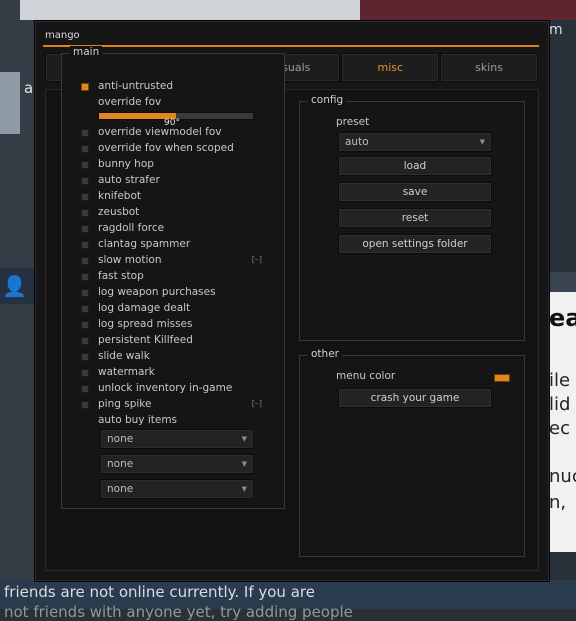  I want to click on game-right-text: lid, so click(560, 404).